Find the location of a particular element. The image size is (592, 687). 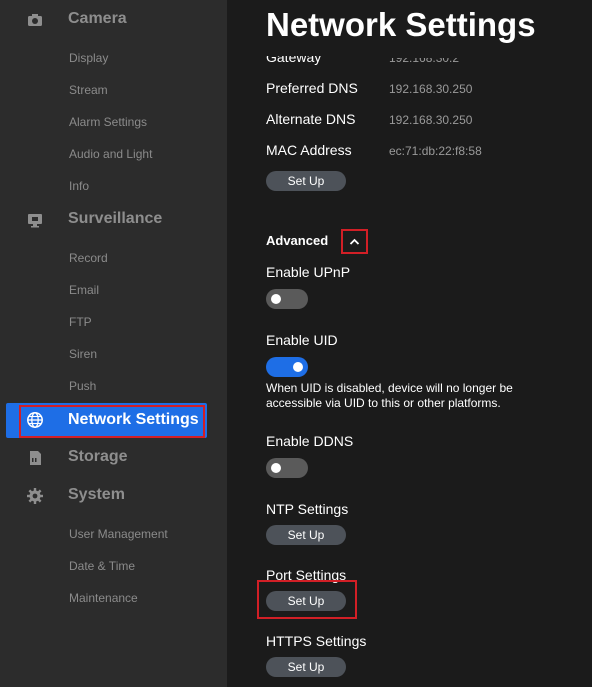

sidebar-item-siren: Siren is located at coordinates (83, 354).